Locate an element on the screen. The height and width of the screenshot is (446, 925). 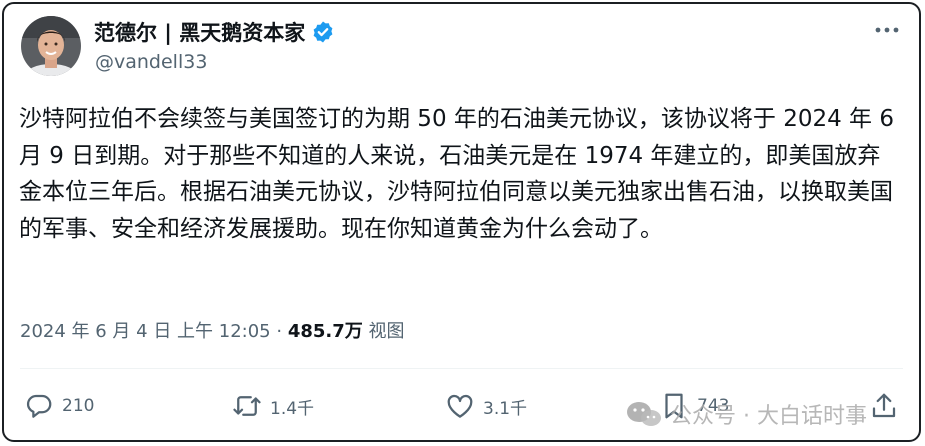
views-label: 视图 is located at coordinates (386, 331).